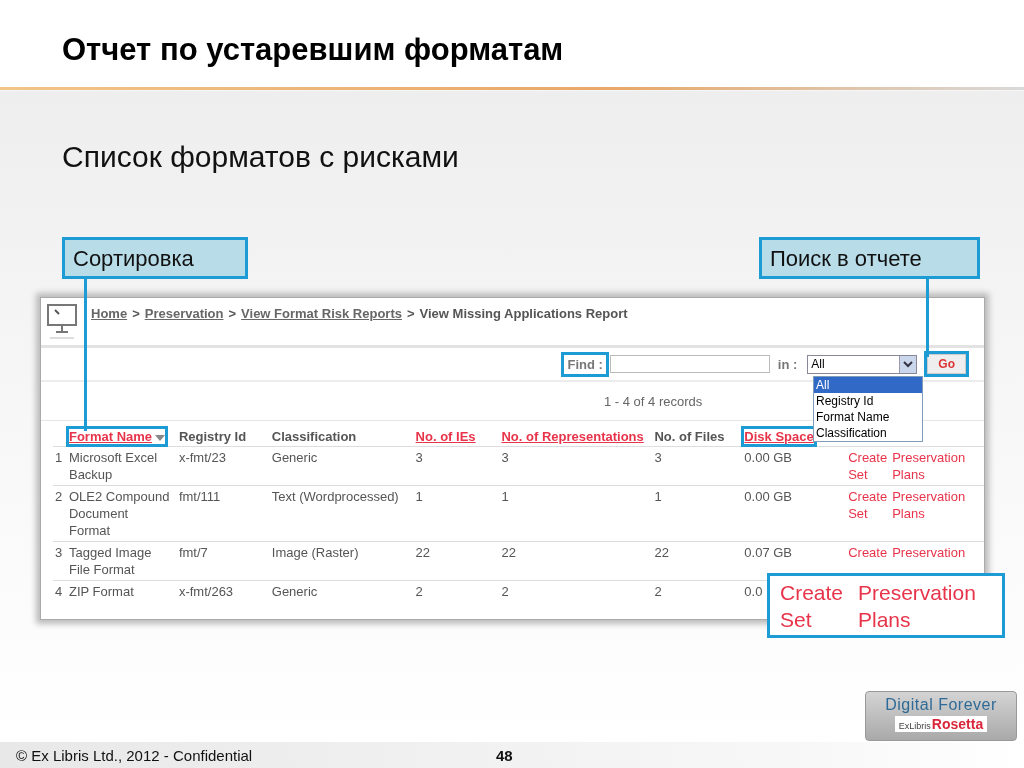 Image resolution: width=1024 pixels, height=768 pixels. What do you see at coordinates (119, 513) in the screenshot?
I see `table-cell: OLE2 Compound Document Format` at bounding box center [119, 513].